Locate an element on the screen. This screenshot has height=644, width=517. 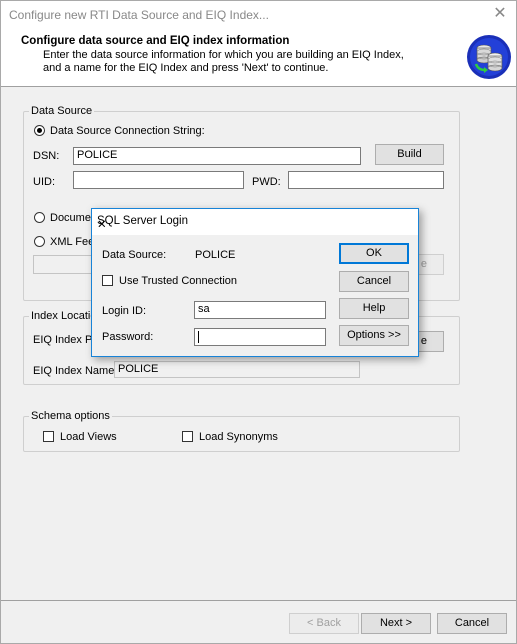
load-views-checkbox is located at coordinates (48, 436).